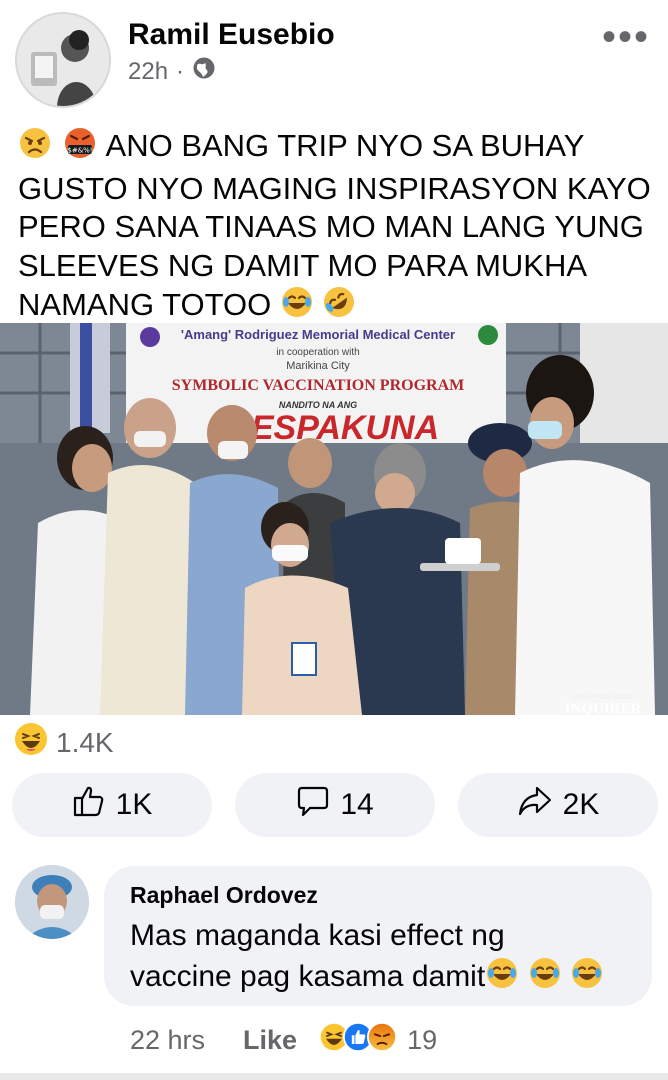 The width and height of the screenshot is (668, 1080). What do you see at coordinates (358, 1040) in the screenshot?
I see `comment-reactions` at bounding box center [358, 1040].